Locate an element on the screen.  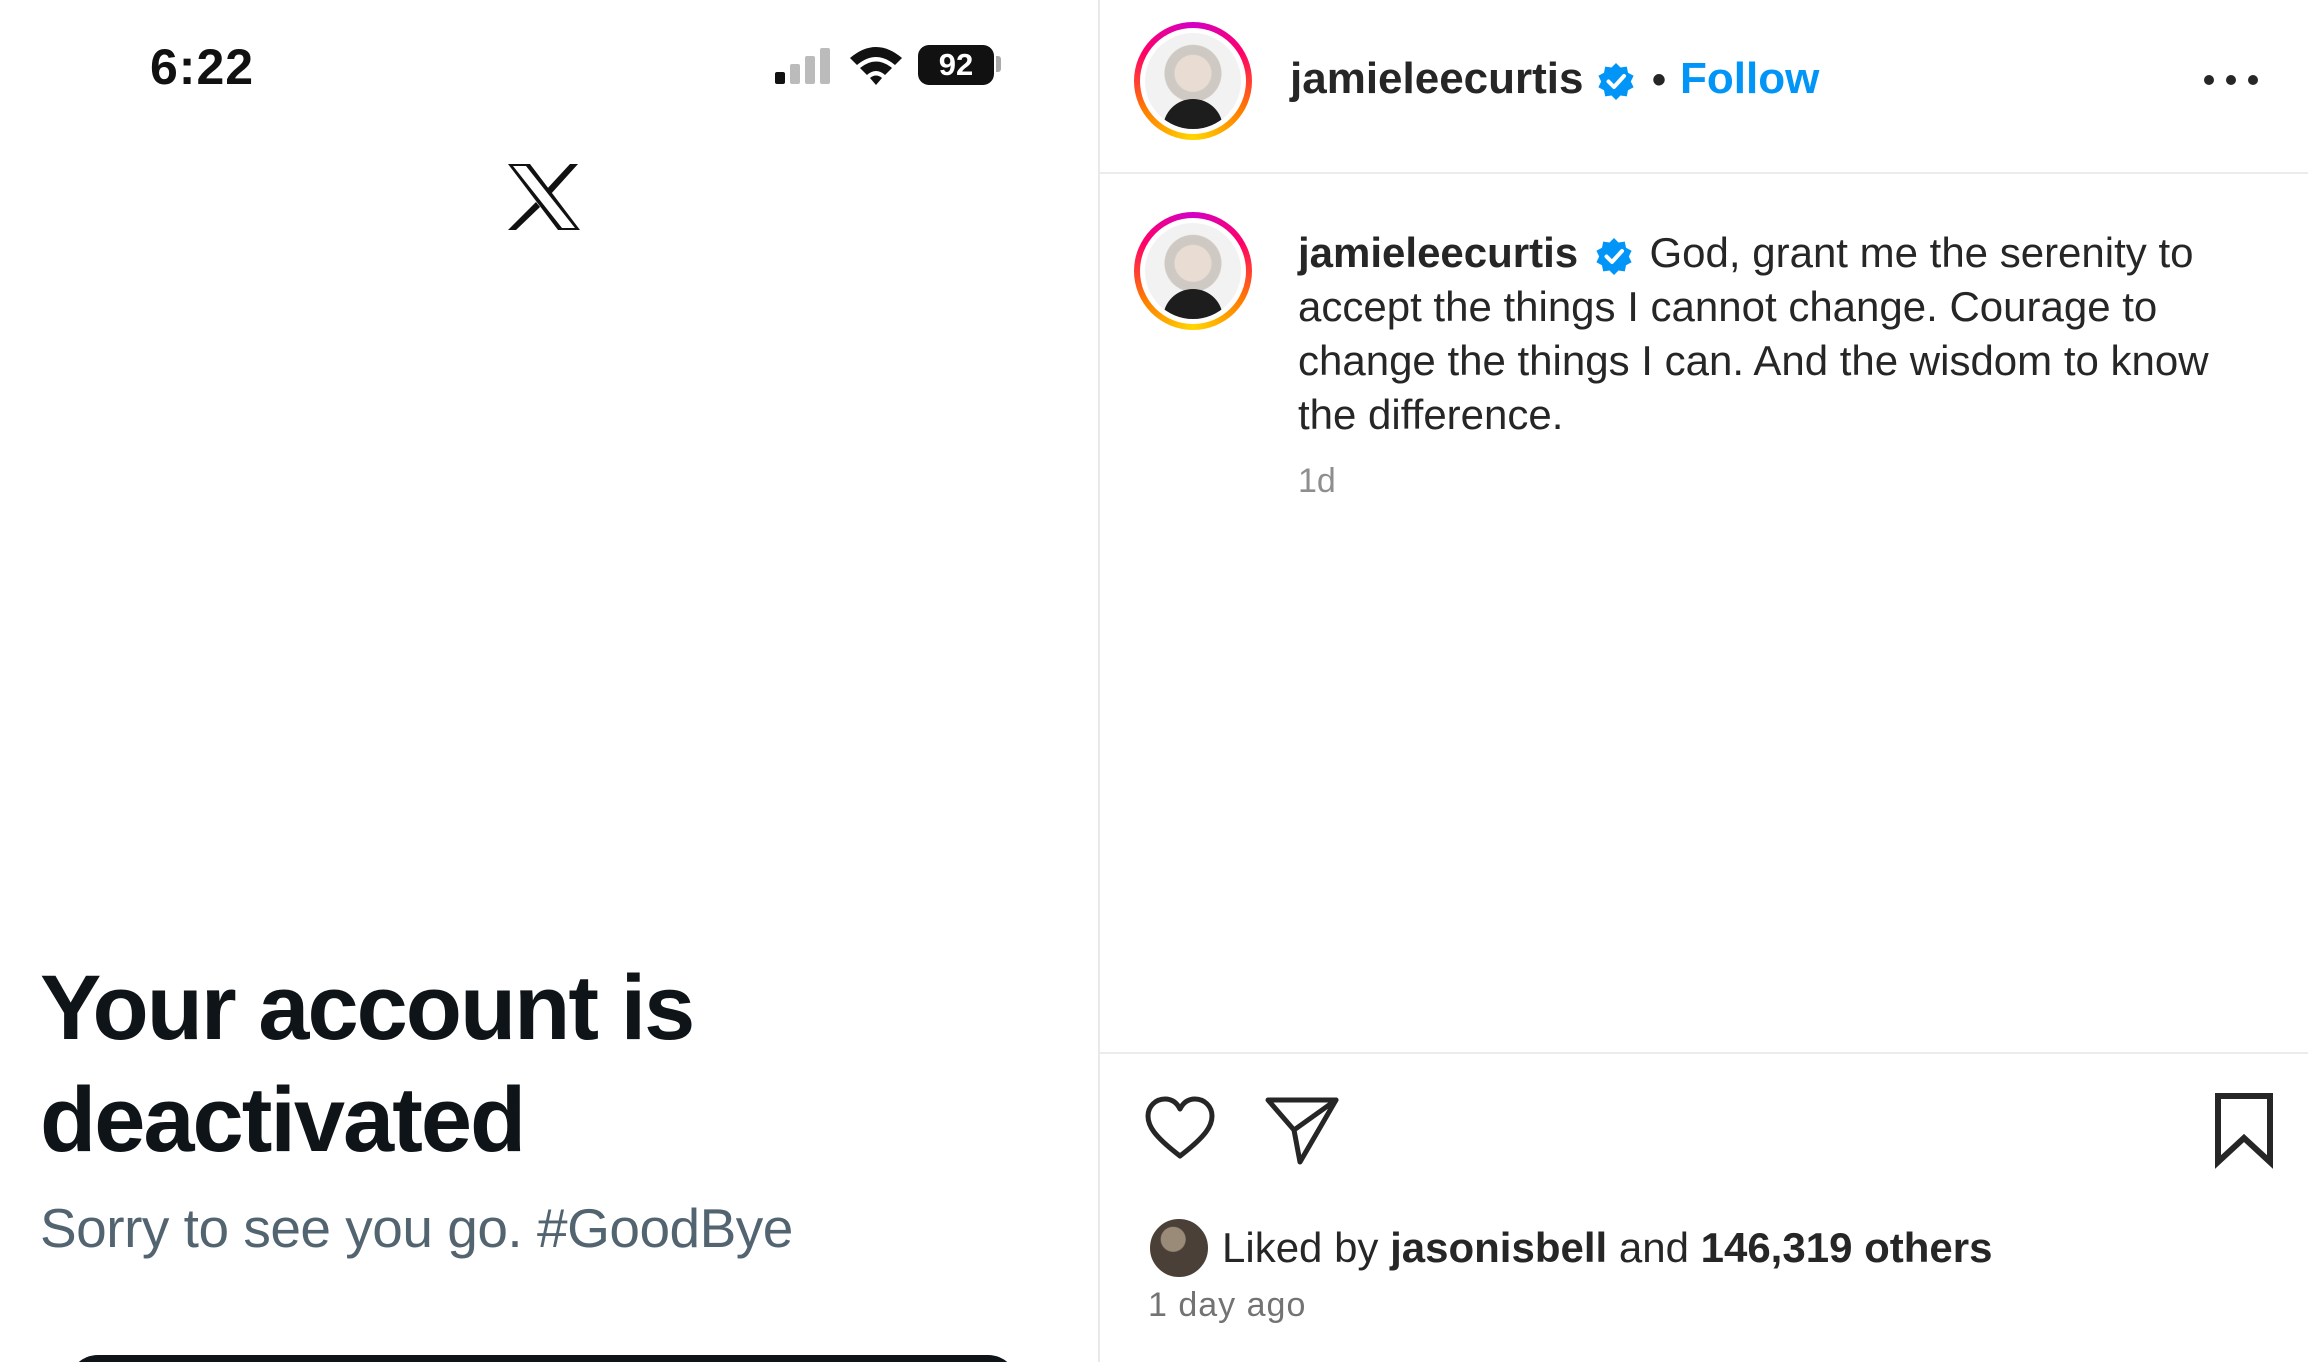
post-time-long: 1 day ago is located at coordinates (1227, 1305).